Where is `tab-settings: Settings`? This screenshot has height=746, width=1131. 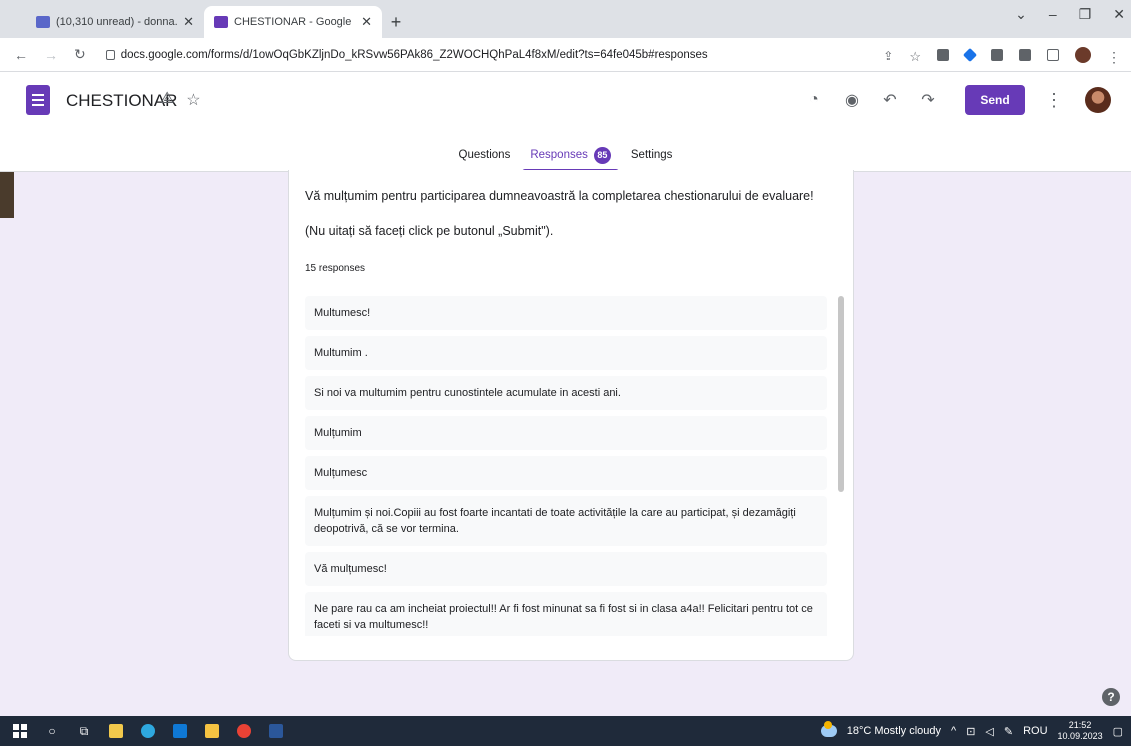 tab-settings: Settings is located at coordinates (652, 155).